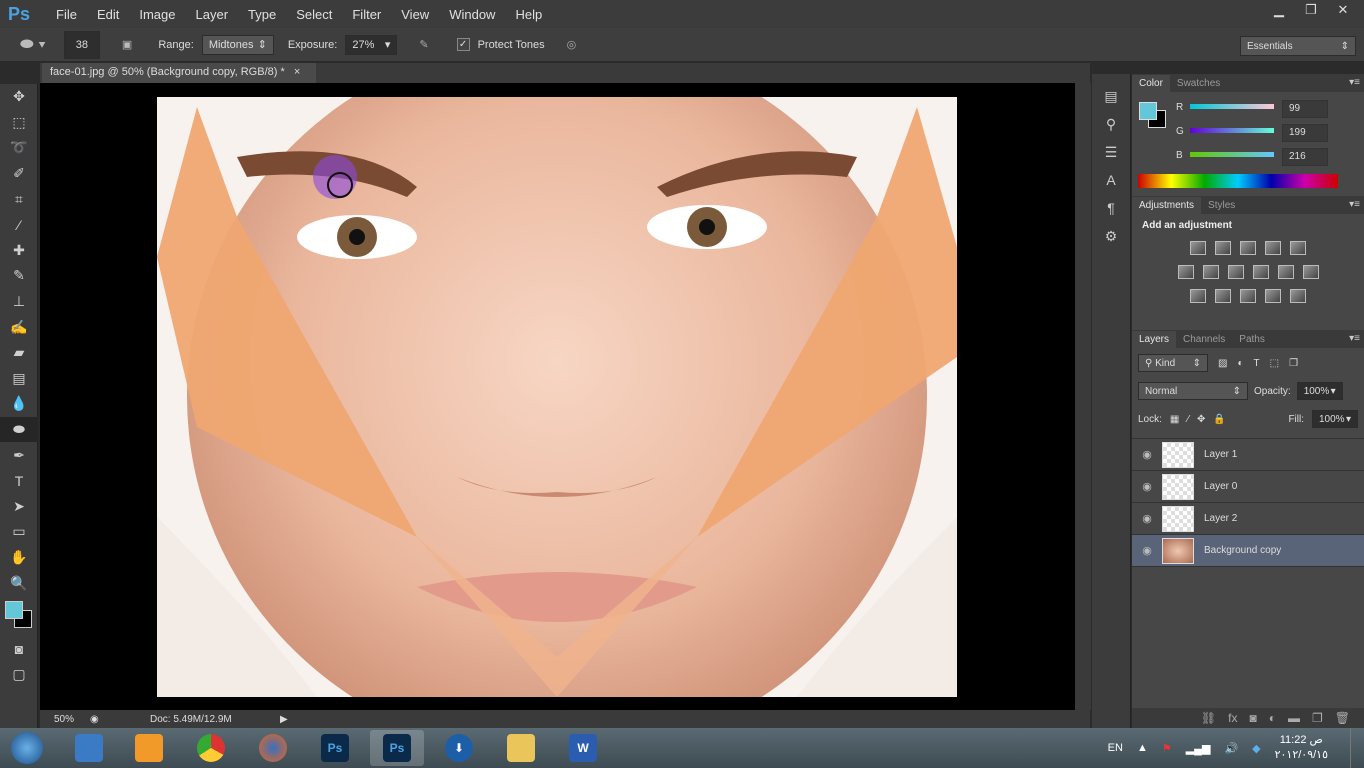  Describe the element at coordinates (1248, 487) in the screenshot. I see `layer-row: ◉ Layer 0` at that location.